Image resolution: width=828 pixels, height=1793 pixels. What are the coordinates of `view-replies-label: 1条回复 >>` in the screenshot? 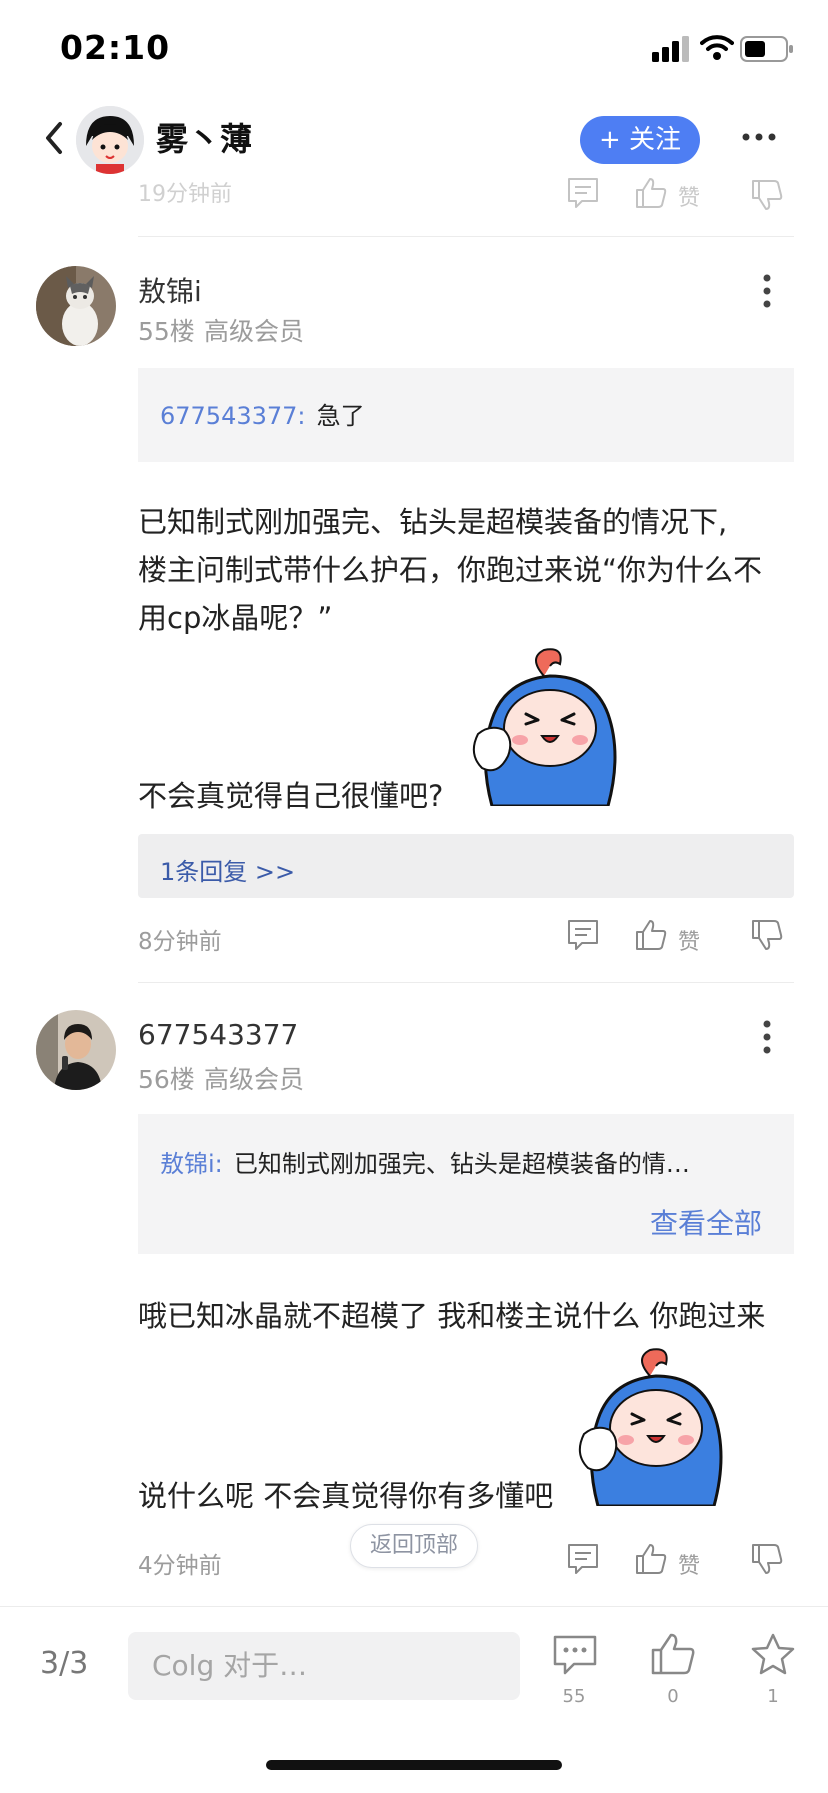 It's located at (228, 872).